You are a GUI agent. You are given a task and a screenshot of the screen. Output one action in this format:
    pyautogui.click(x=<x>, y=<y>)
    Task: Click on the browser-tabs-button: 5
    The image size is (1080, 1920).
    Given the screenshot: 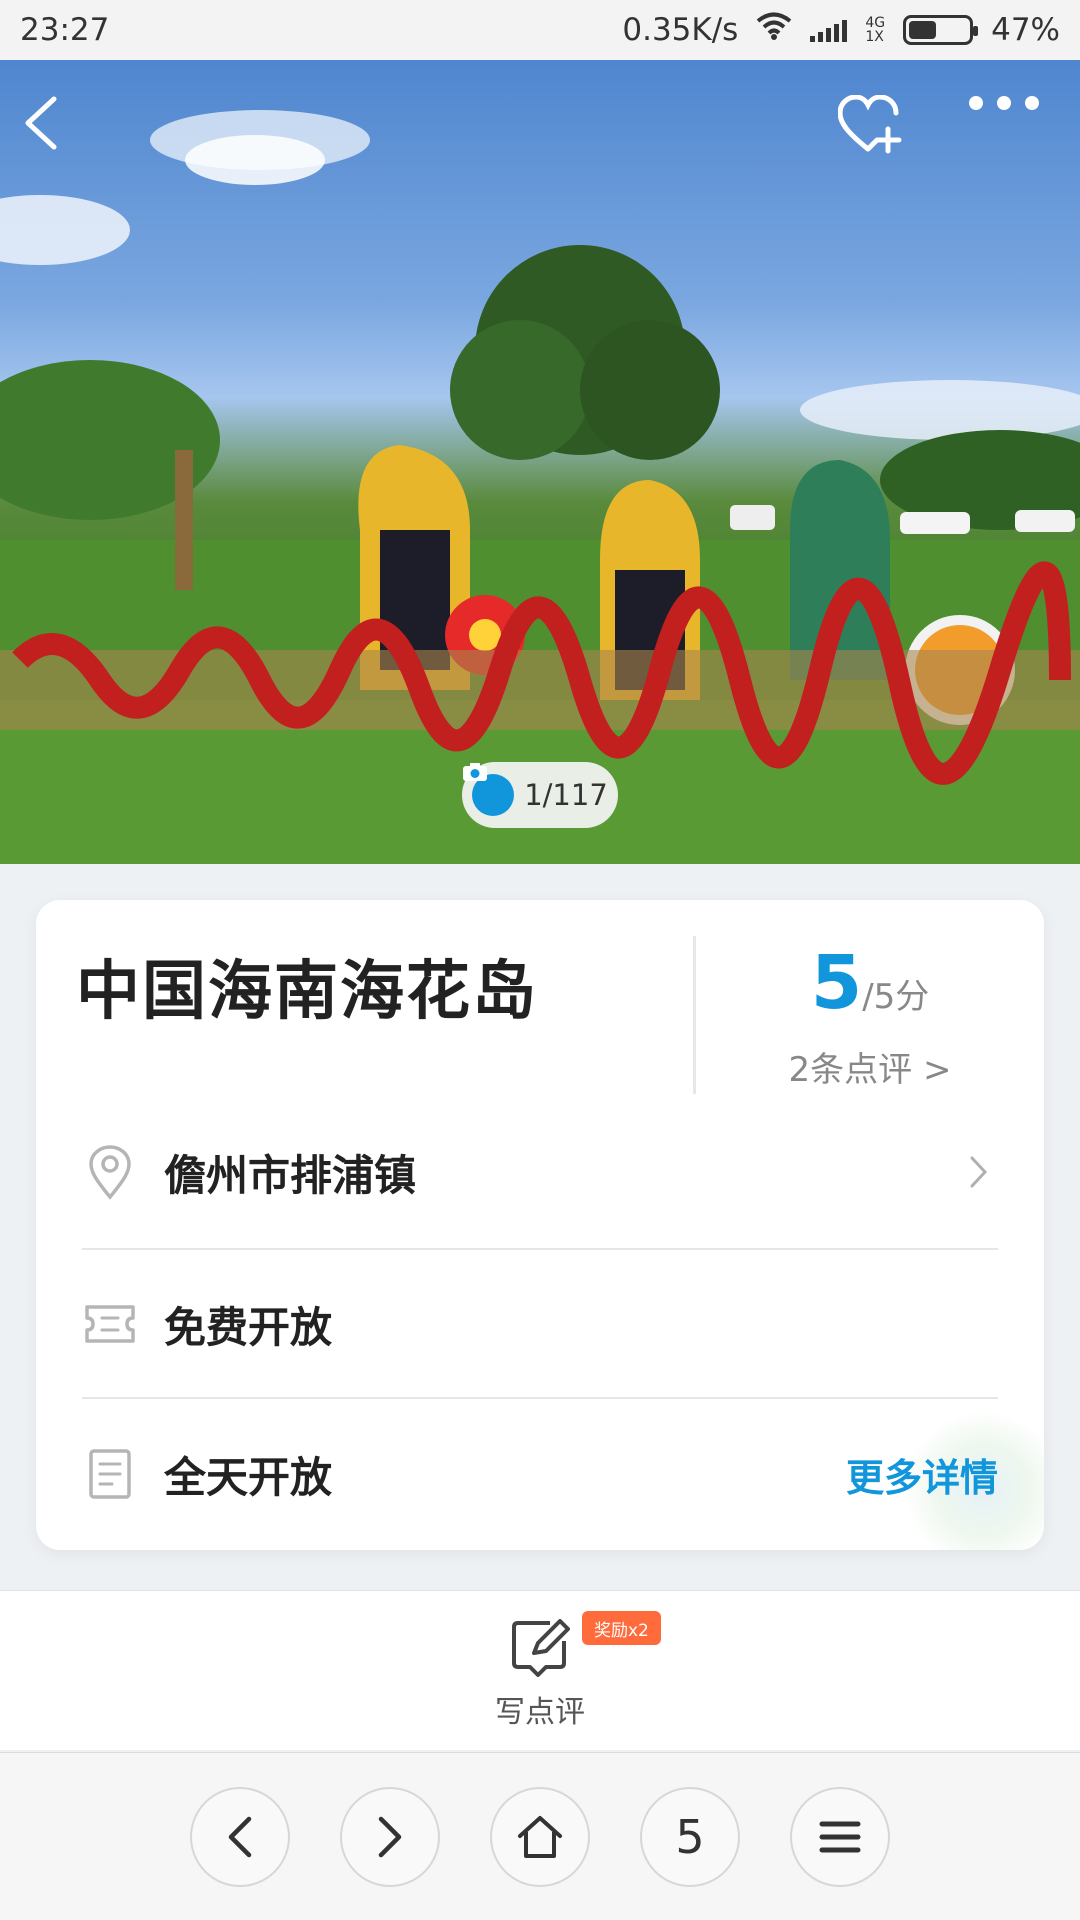 What is the action you would take?
    pyautogui.click(x=690, y=1837)
    